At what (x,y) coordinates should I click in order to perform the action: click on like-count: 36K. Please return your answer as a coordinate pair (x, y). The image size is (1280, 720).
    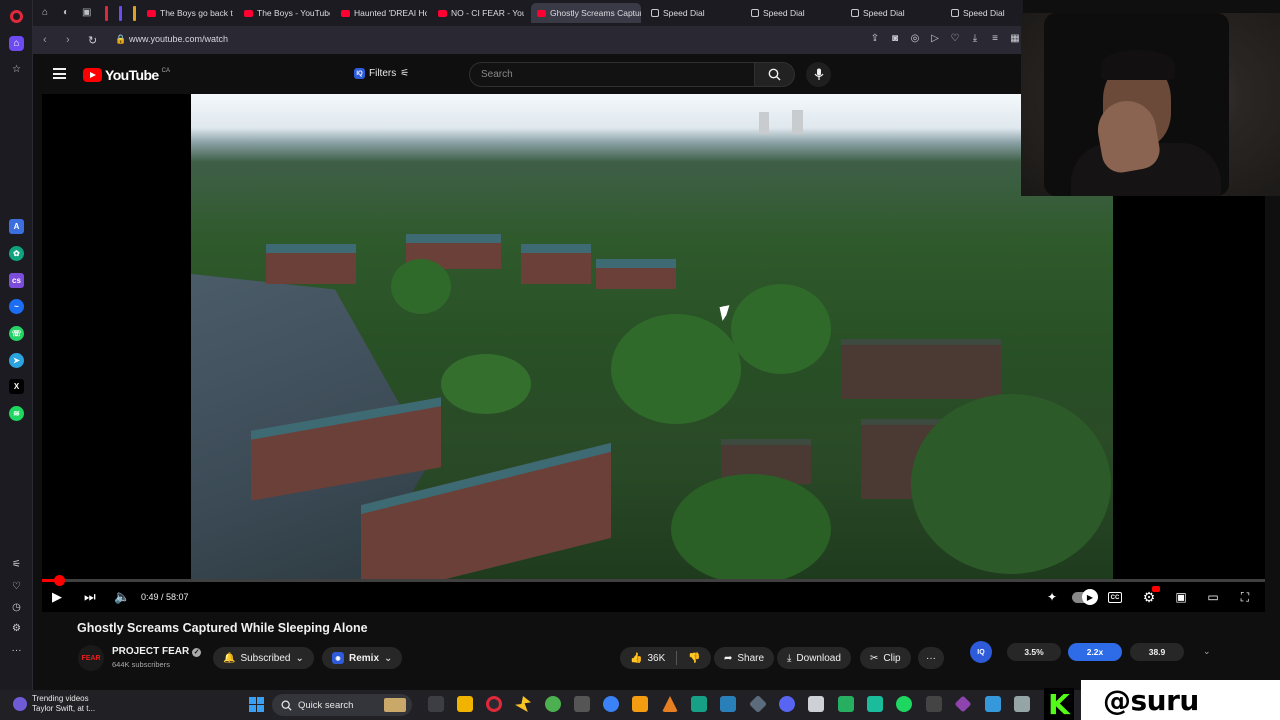
    Looking at the image, I should click on (656, 658).